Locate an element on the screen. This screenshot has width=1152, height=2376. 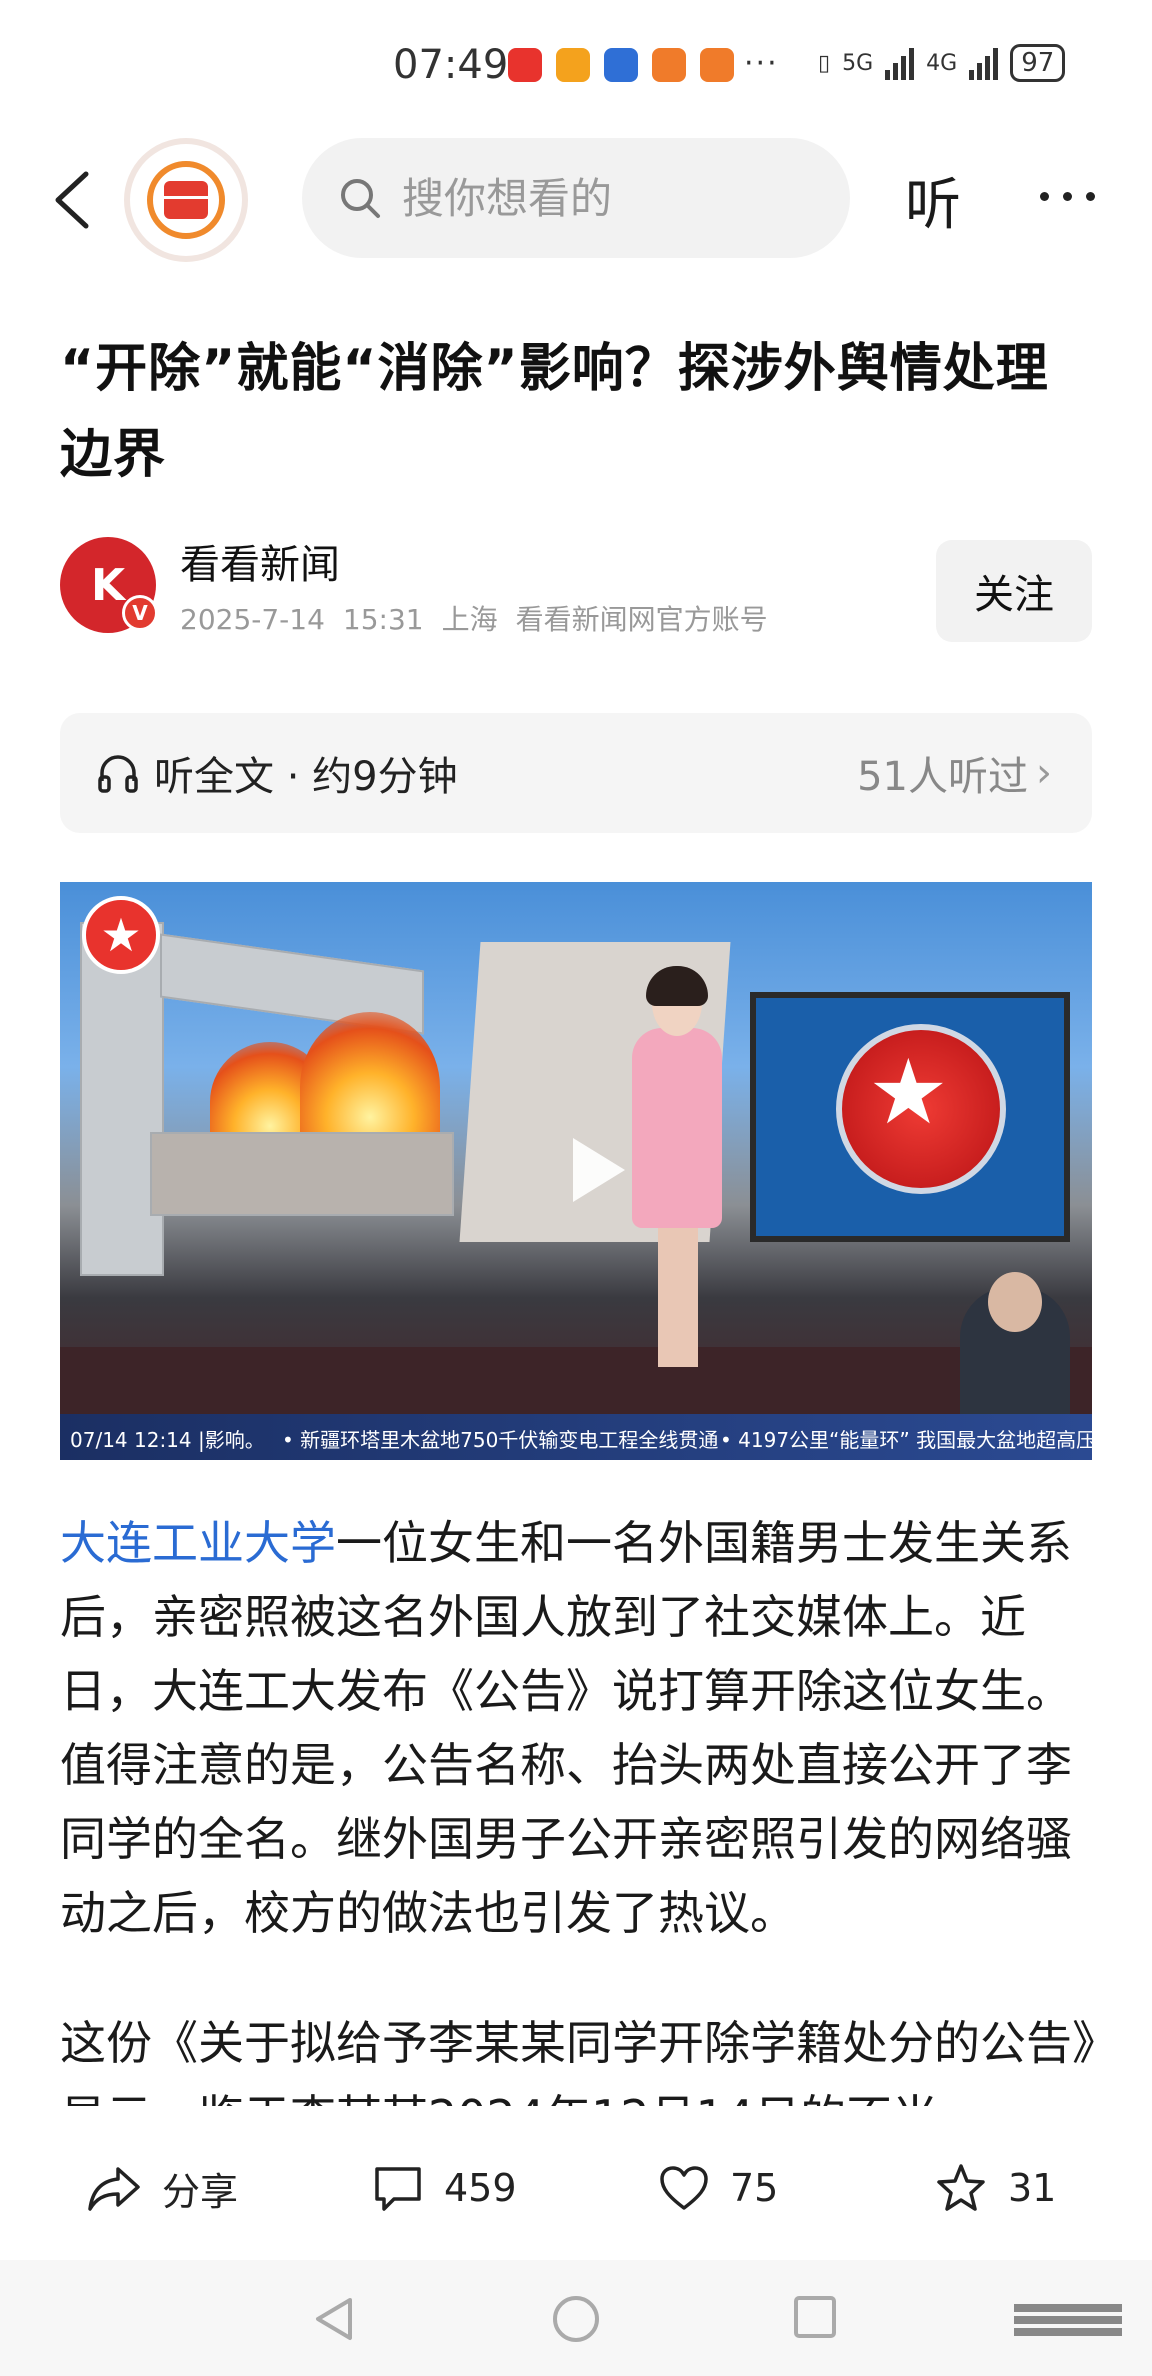
publish-date: 2025-7-14 is located at coordinates (252, 619).